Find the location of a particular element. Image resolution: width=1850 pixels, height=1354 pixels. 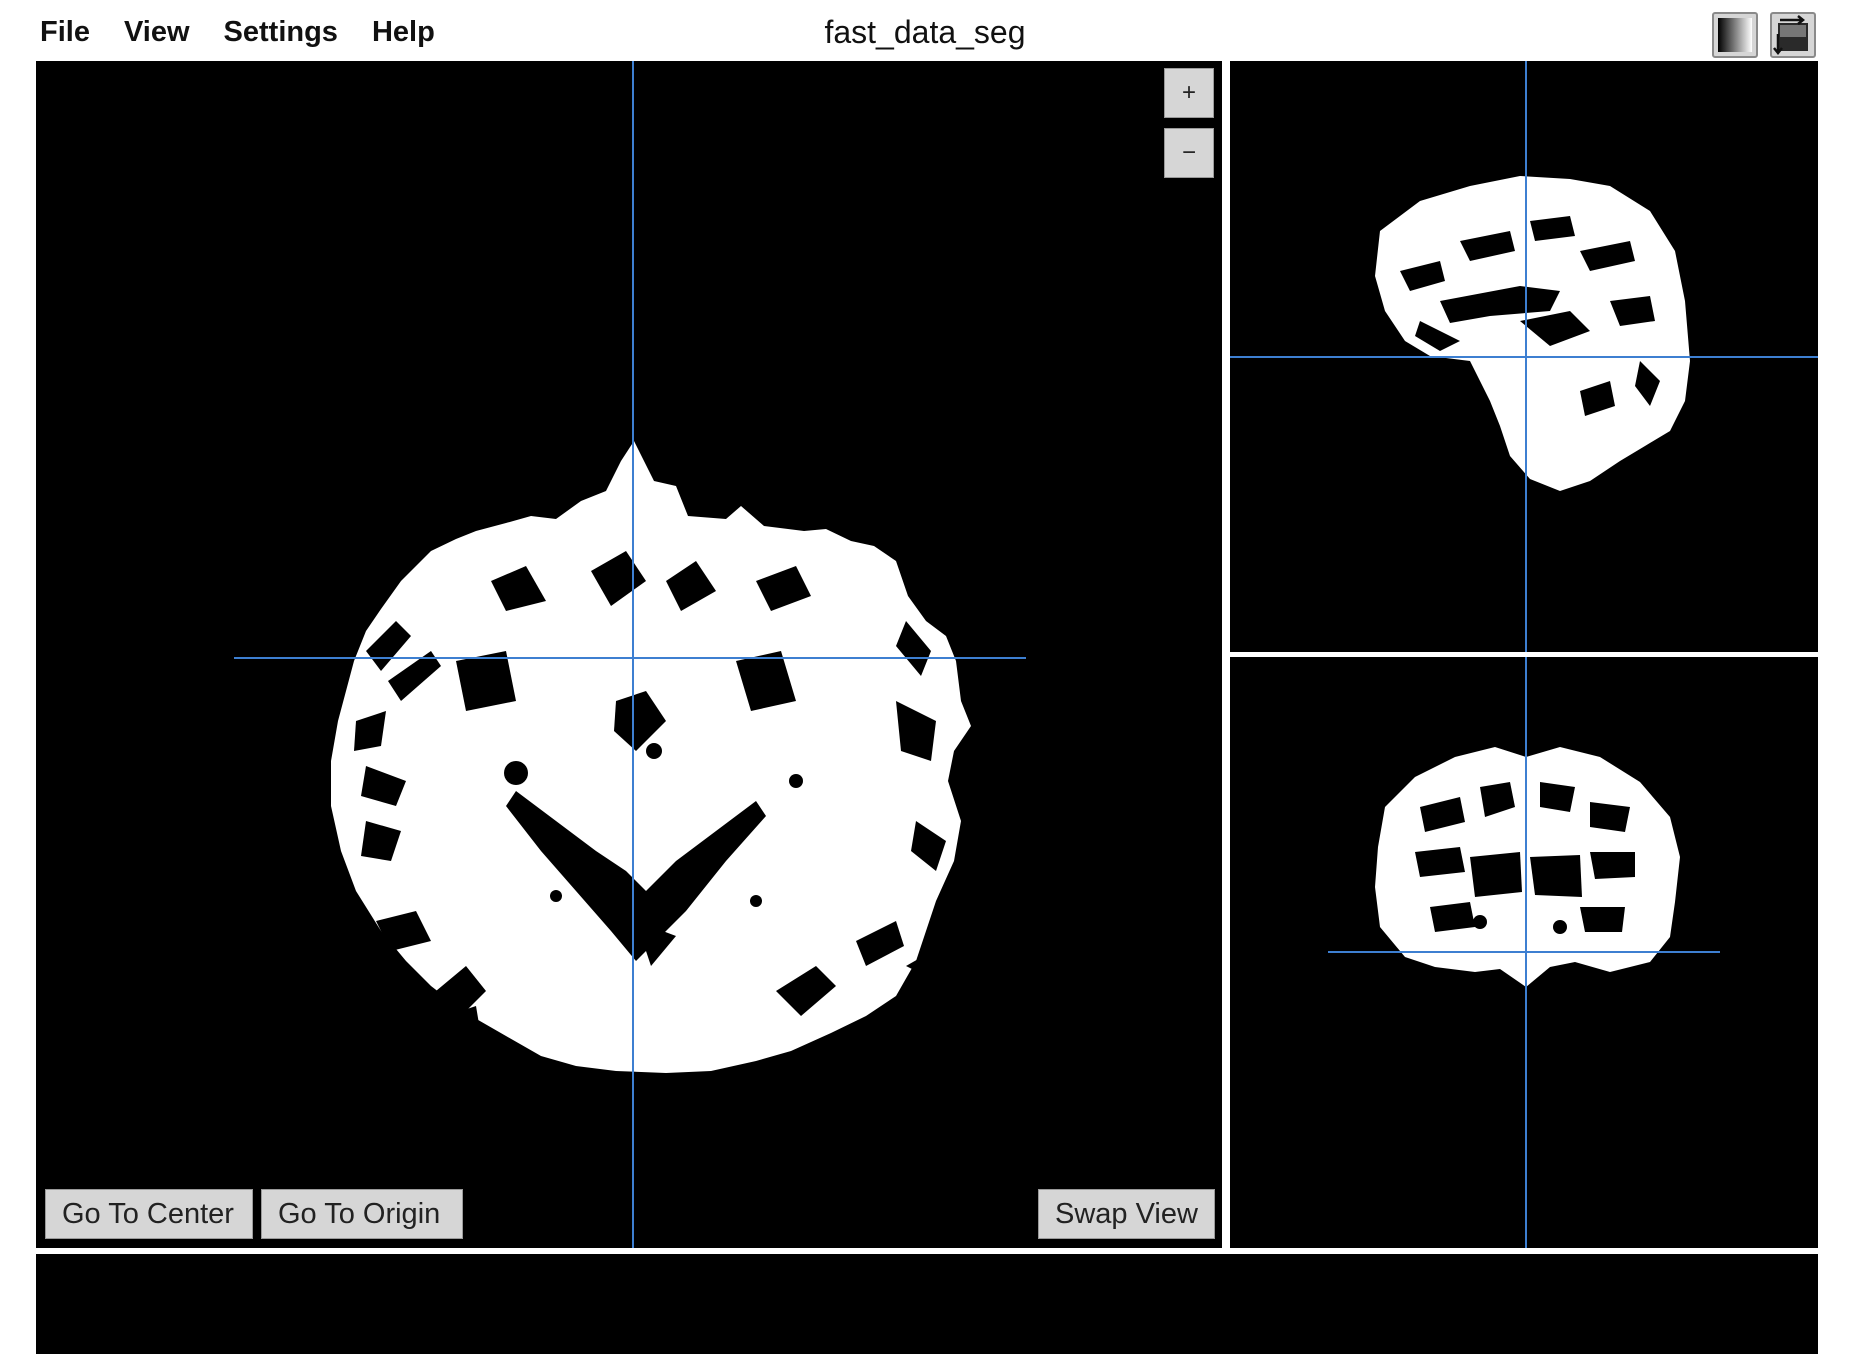

swap-layout-icon is located at coordinates (1790, 35).